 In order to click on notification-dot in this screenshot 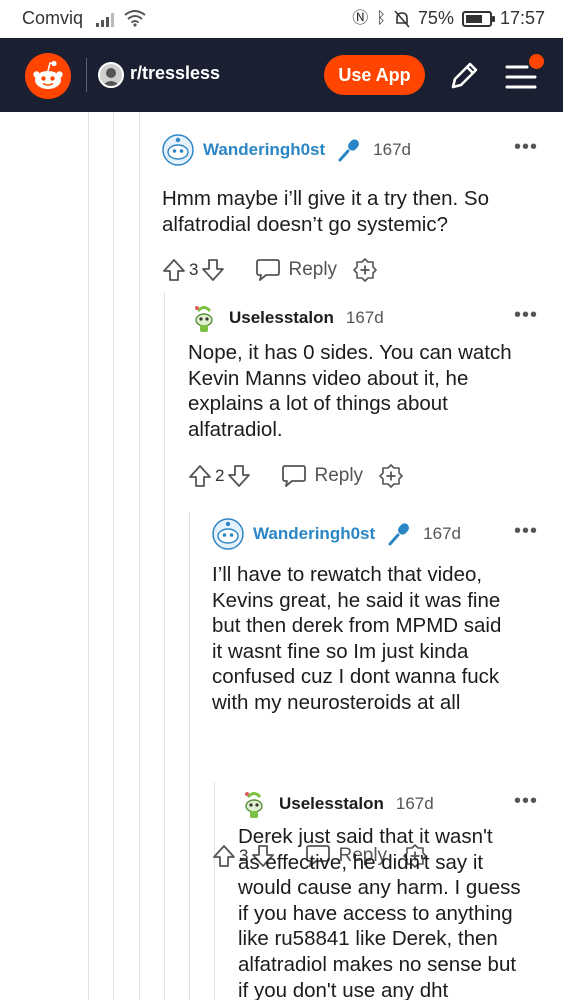, I will do `click(536, 61)`.